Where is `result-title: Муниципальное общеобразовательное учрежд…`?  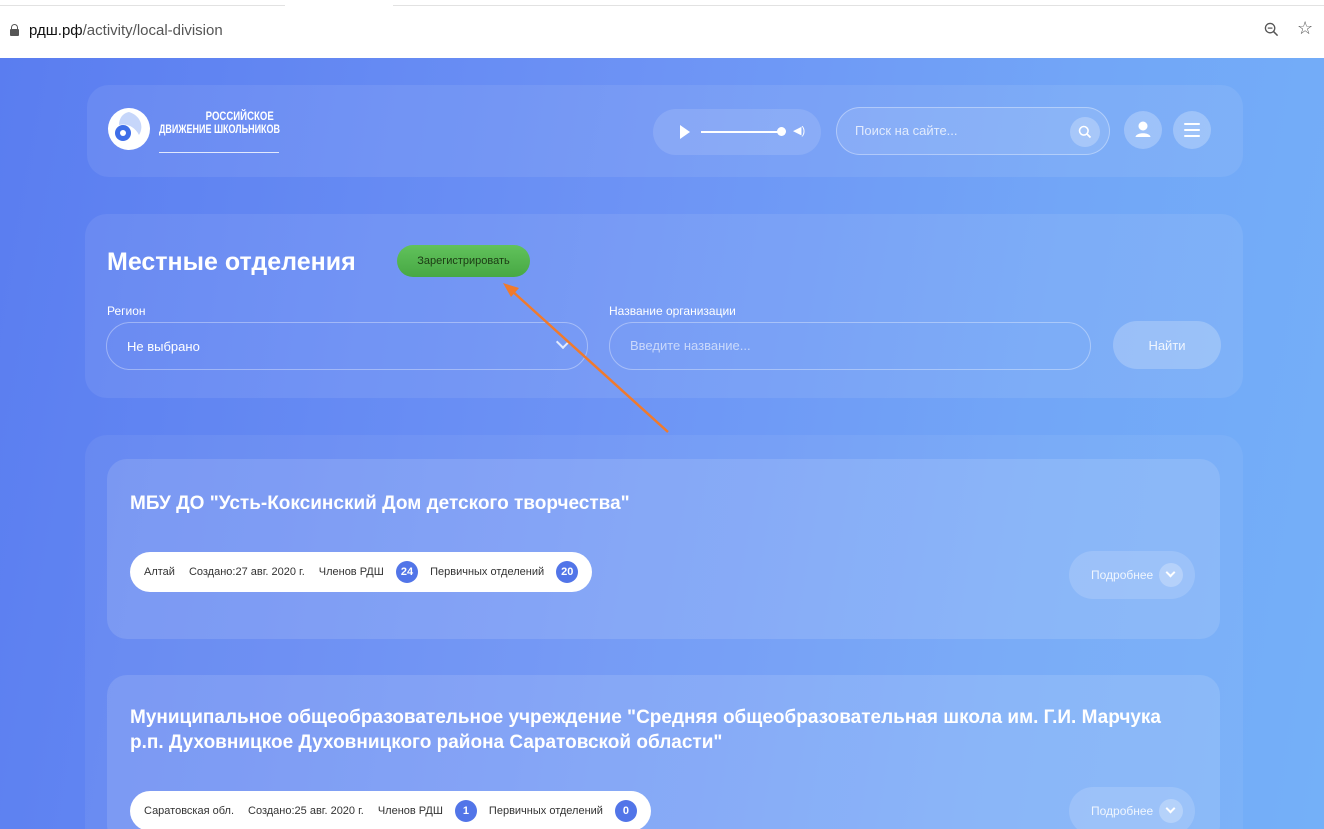
result-title: Муниципальное общеобразовательное учрежд… is located at coordinates (646, 730).